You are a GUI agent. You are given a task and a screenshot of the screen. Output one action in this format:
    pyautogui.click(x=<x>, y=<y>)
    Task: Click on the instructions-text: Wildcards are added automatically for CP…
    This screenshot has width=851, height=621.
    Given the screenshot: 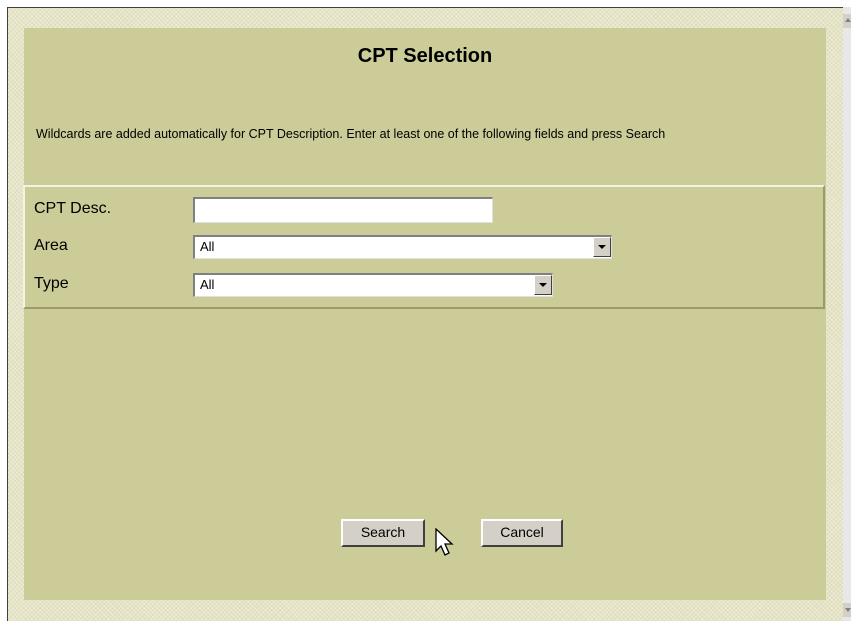 What is the action you would take?
    pyautogui.click(x=351, y=134)
    